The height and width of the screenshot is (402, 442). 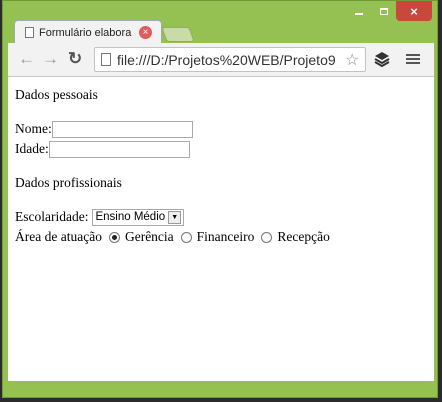 What do you see at coordinates (359, 14) in the screenshot?
I see `minimize-icon` at bounding box center [359, 14].